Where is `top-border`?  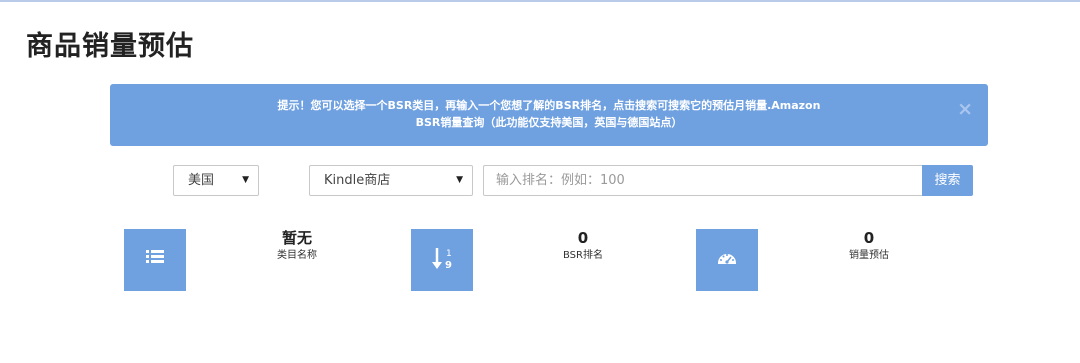
top-border is located at coordinates (540, 1).